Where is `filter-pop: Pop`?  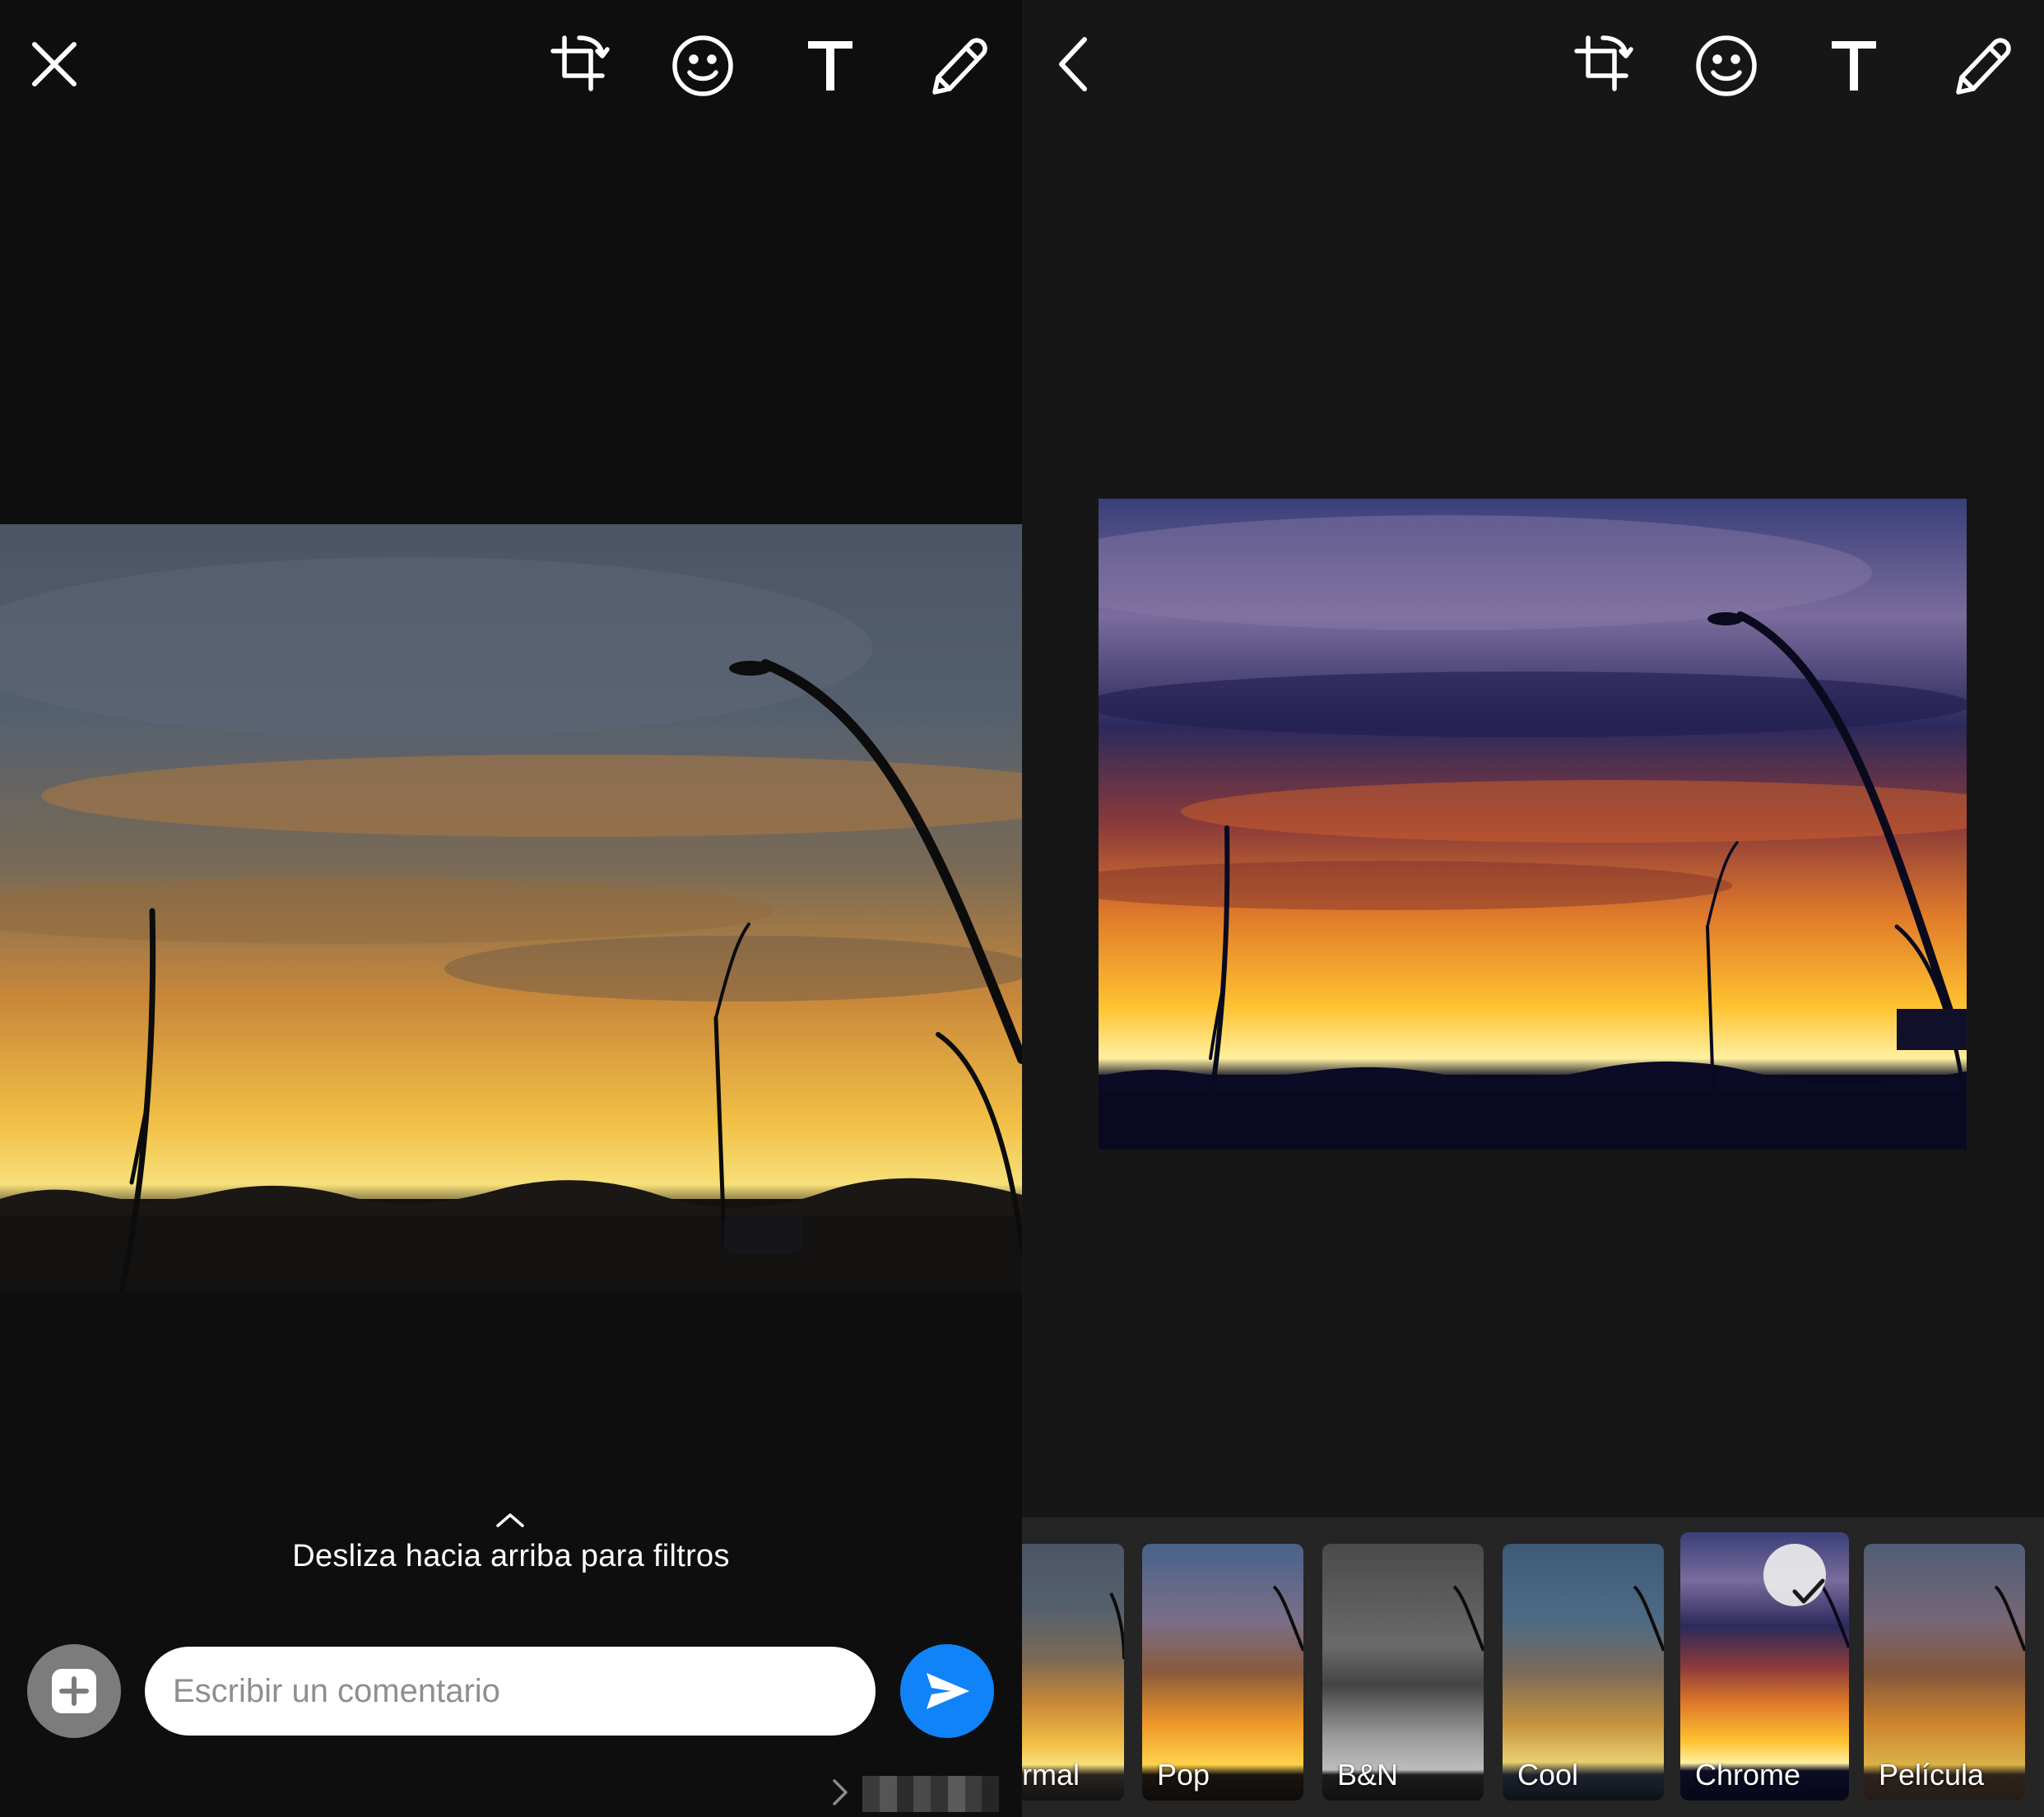
filter-pop: Pop is located at coordinates (1223, 1672).